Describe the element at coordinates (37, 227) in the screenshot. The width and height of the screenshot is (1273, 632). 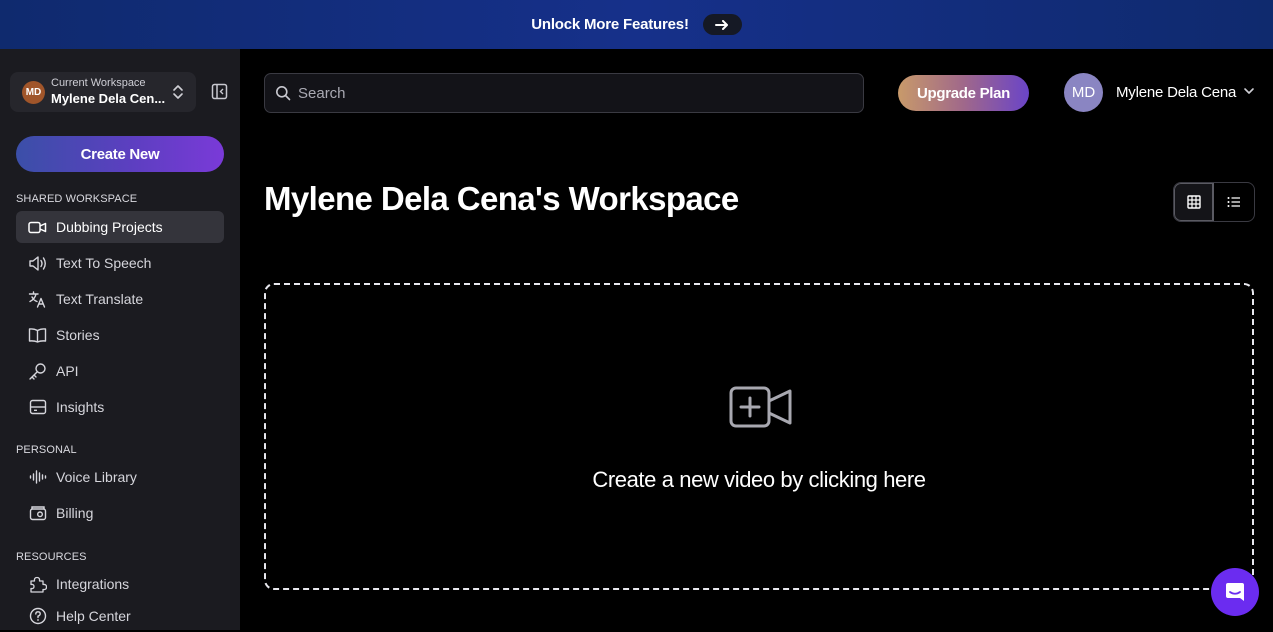
I see `video-camera-icon` at that location.